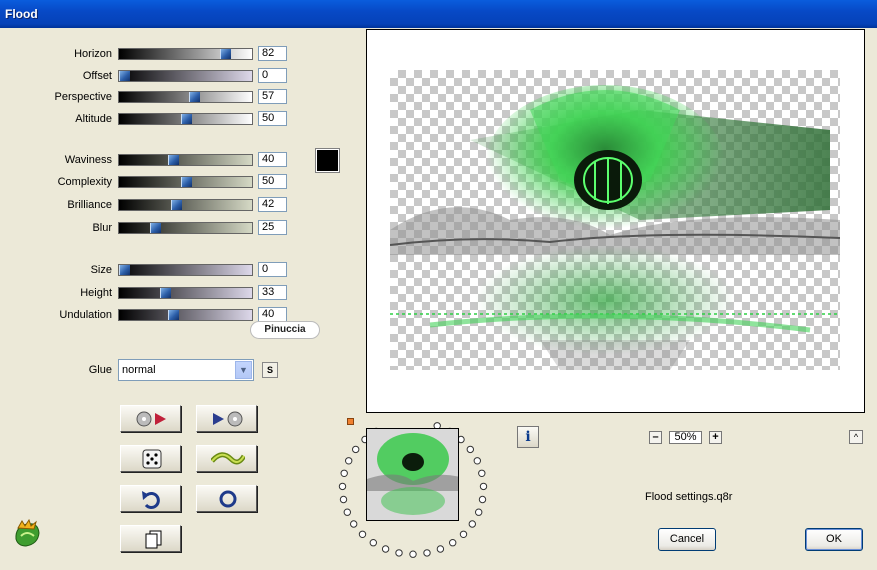  What do you see at coordinates (272, 118) in the screenshot?
I see `altitude-value: 50` at bounding box center [272, 118].